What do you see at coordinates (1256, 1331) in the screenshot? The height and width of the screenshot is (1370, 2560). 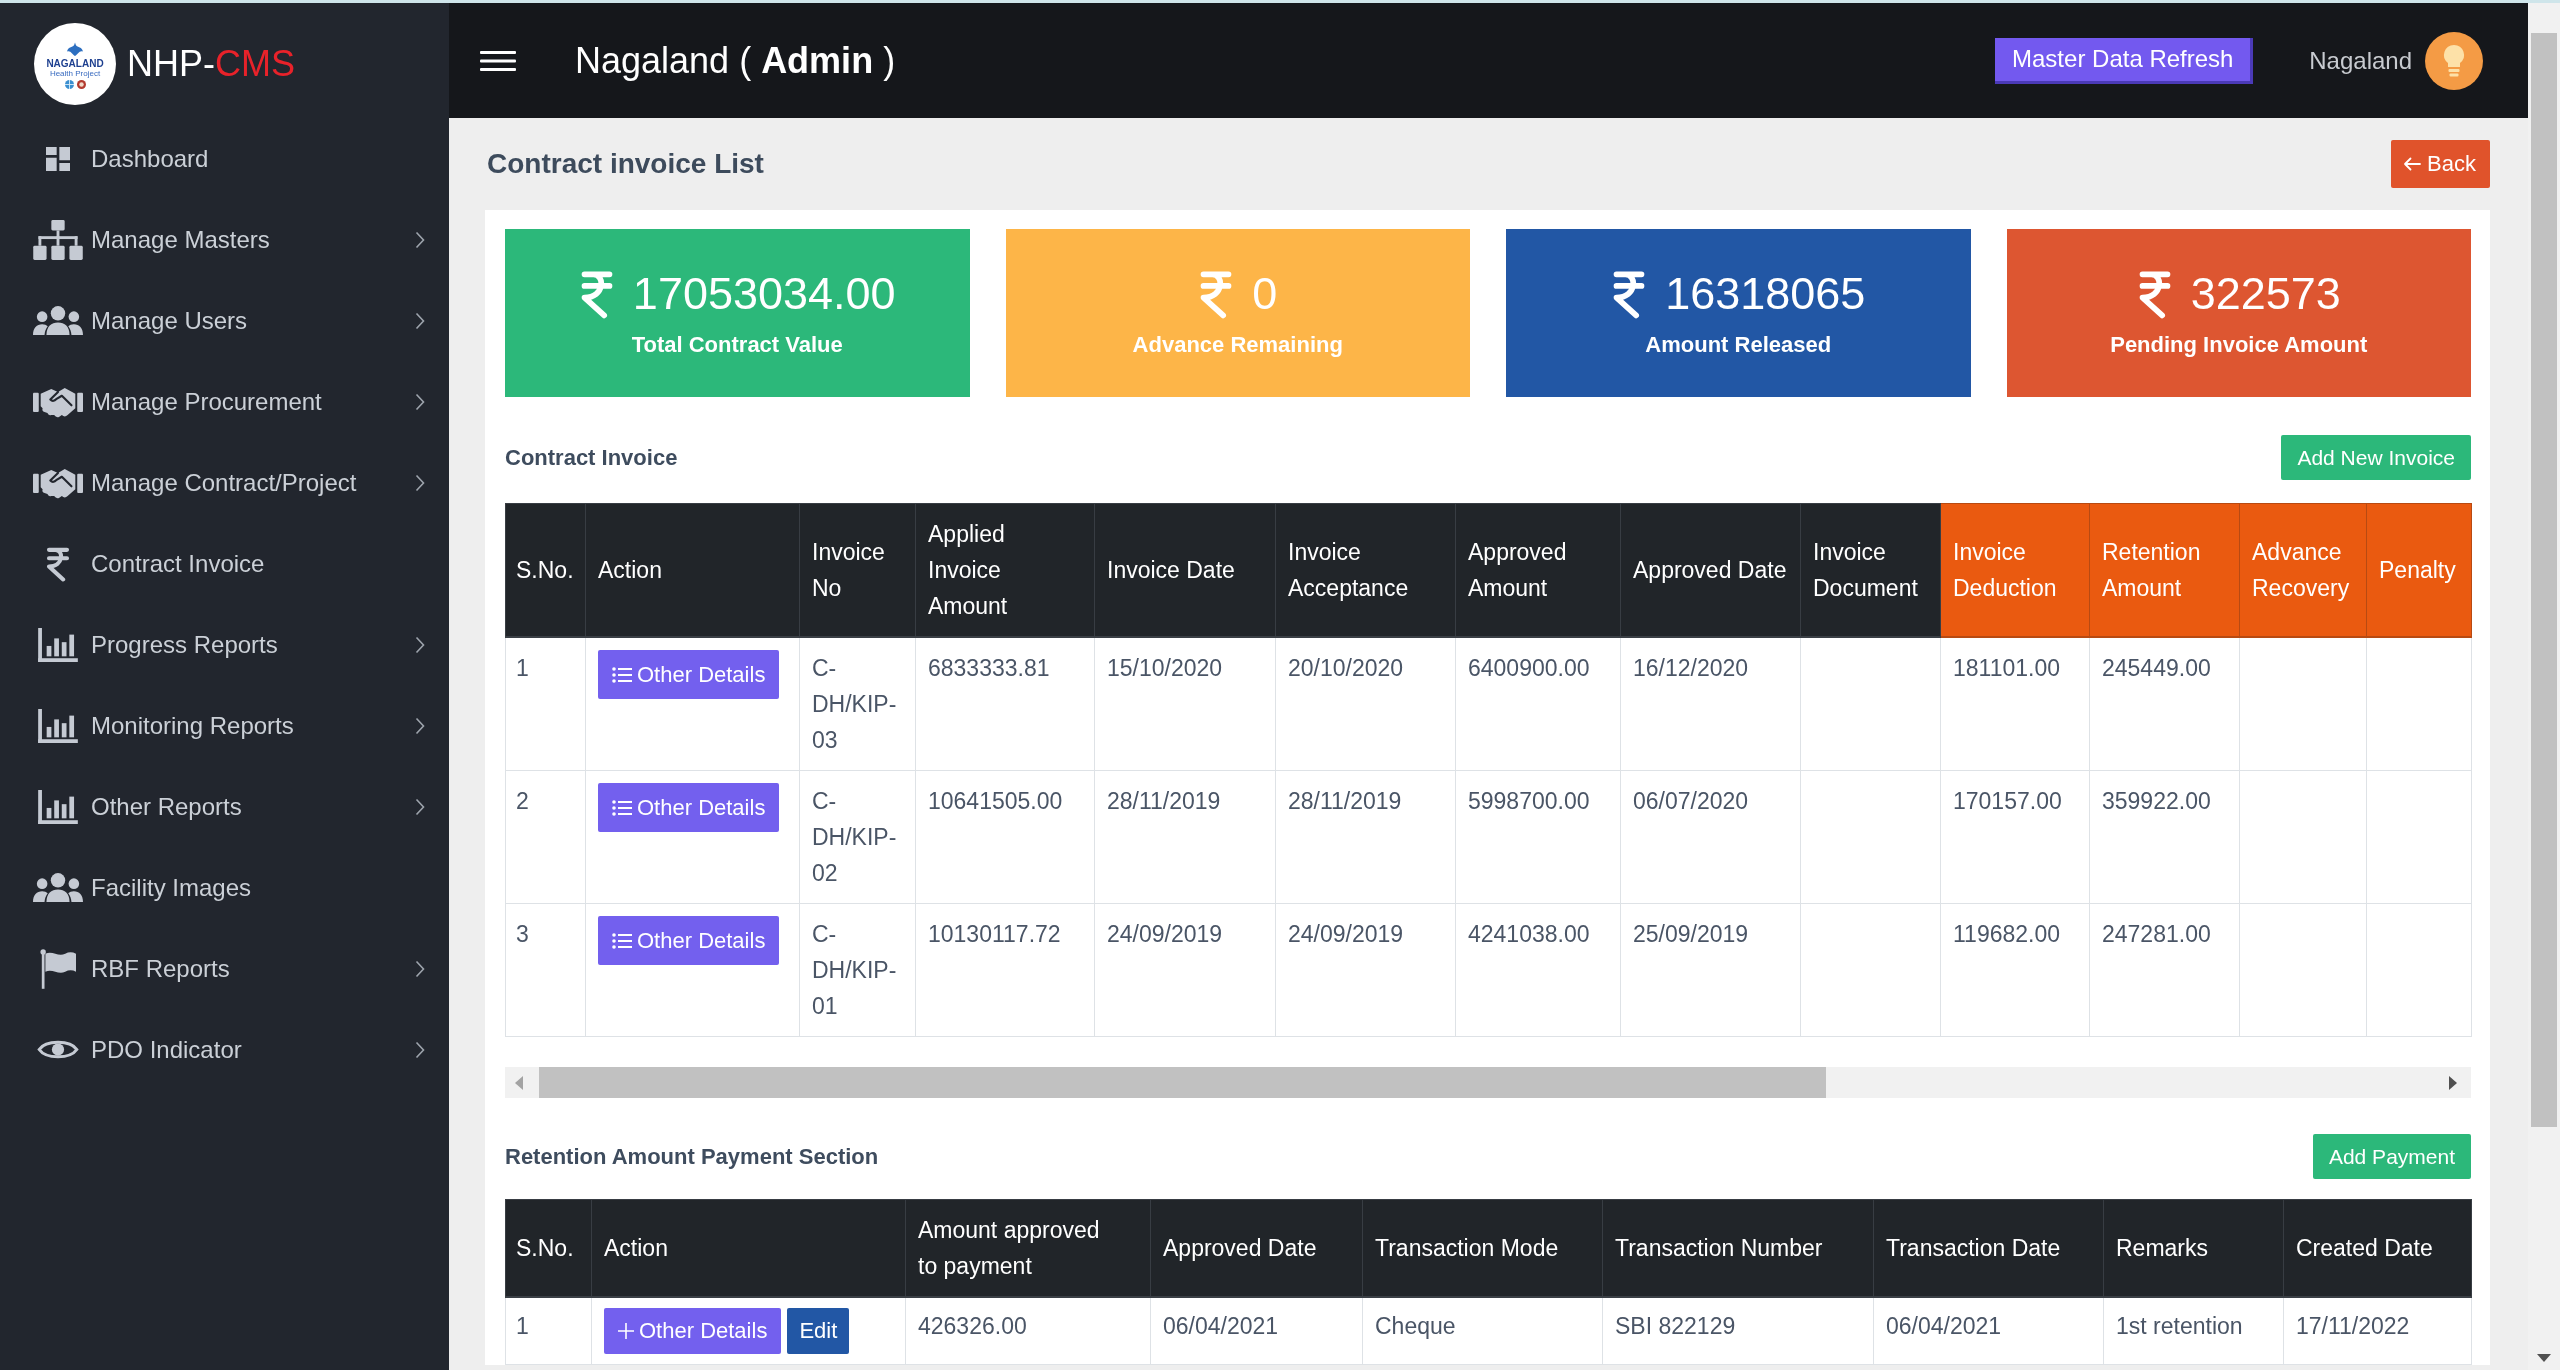 I see `table-cell: 06/04/2021` at bounding box center [1256, 1331].